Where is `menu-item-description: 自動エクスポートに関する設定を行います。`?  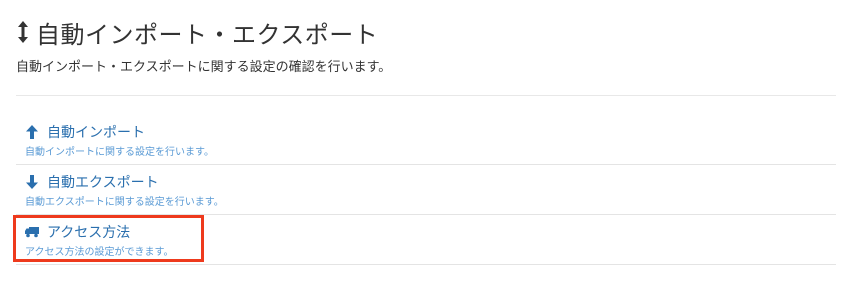
menu-item-description: 自動エクスポートに関する設定を行います。 is located at coordinates (124, 202).